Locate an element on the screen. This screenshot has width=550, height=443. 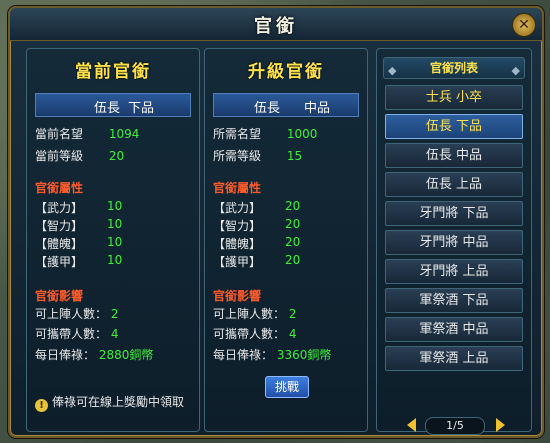
upgrade-stat-row: 【智力】 20 is located at coordinates (283, 225).